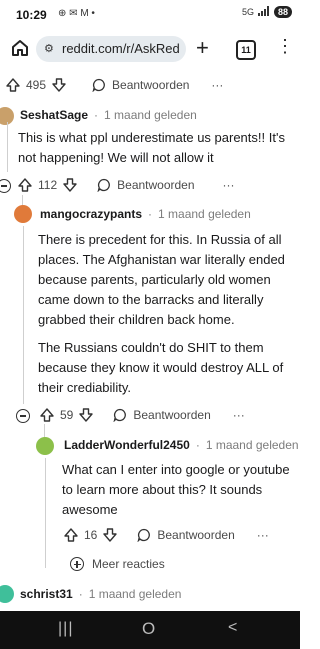 The width and height of the screenshot is (320, 649). Describe the element at coordinates (232, 628) in the screenshot. I see `back-button: <` at that location.